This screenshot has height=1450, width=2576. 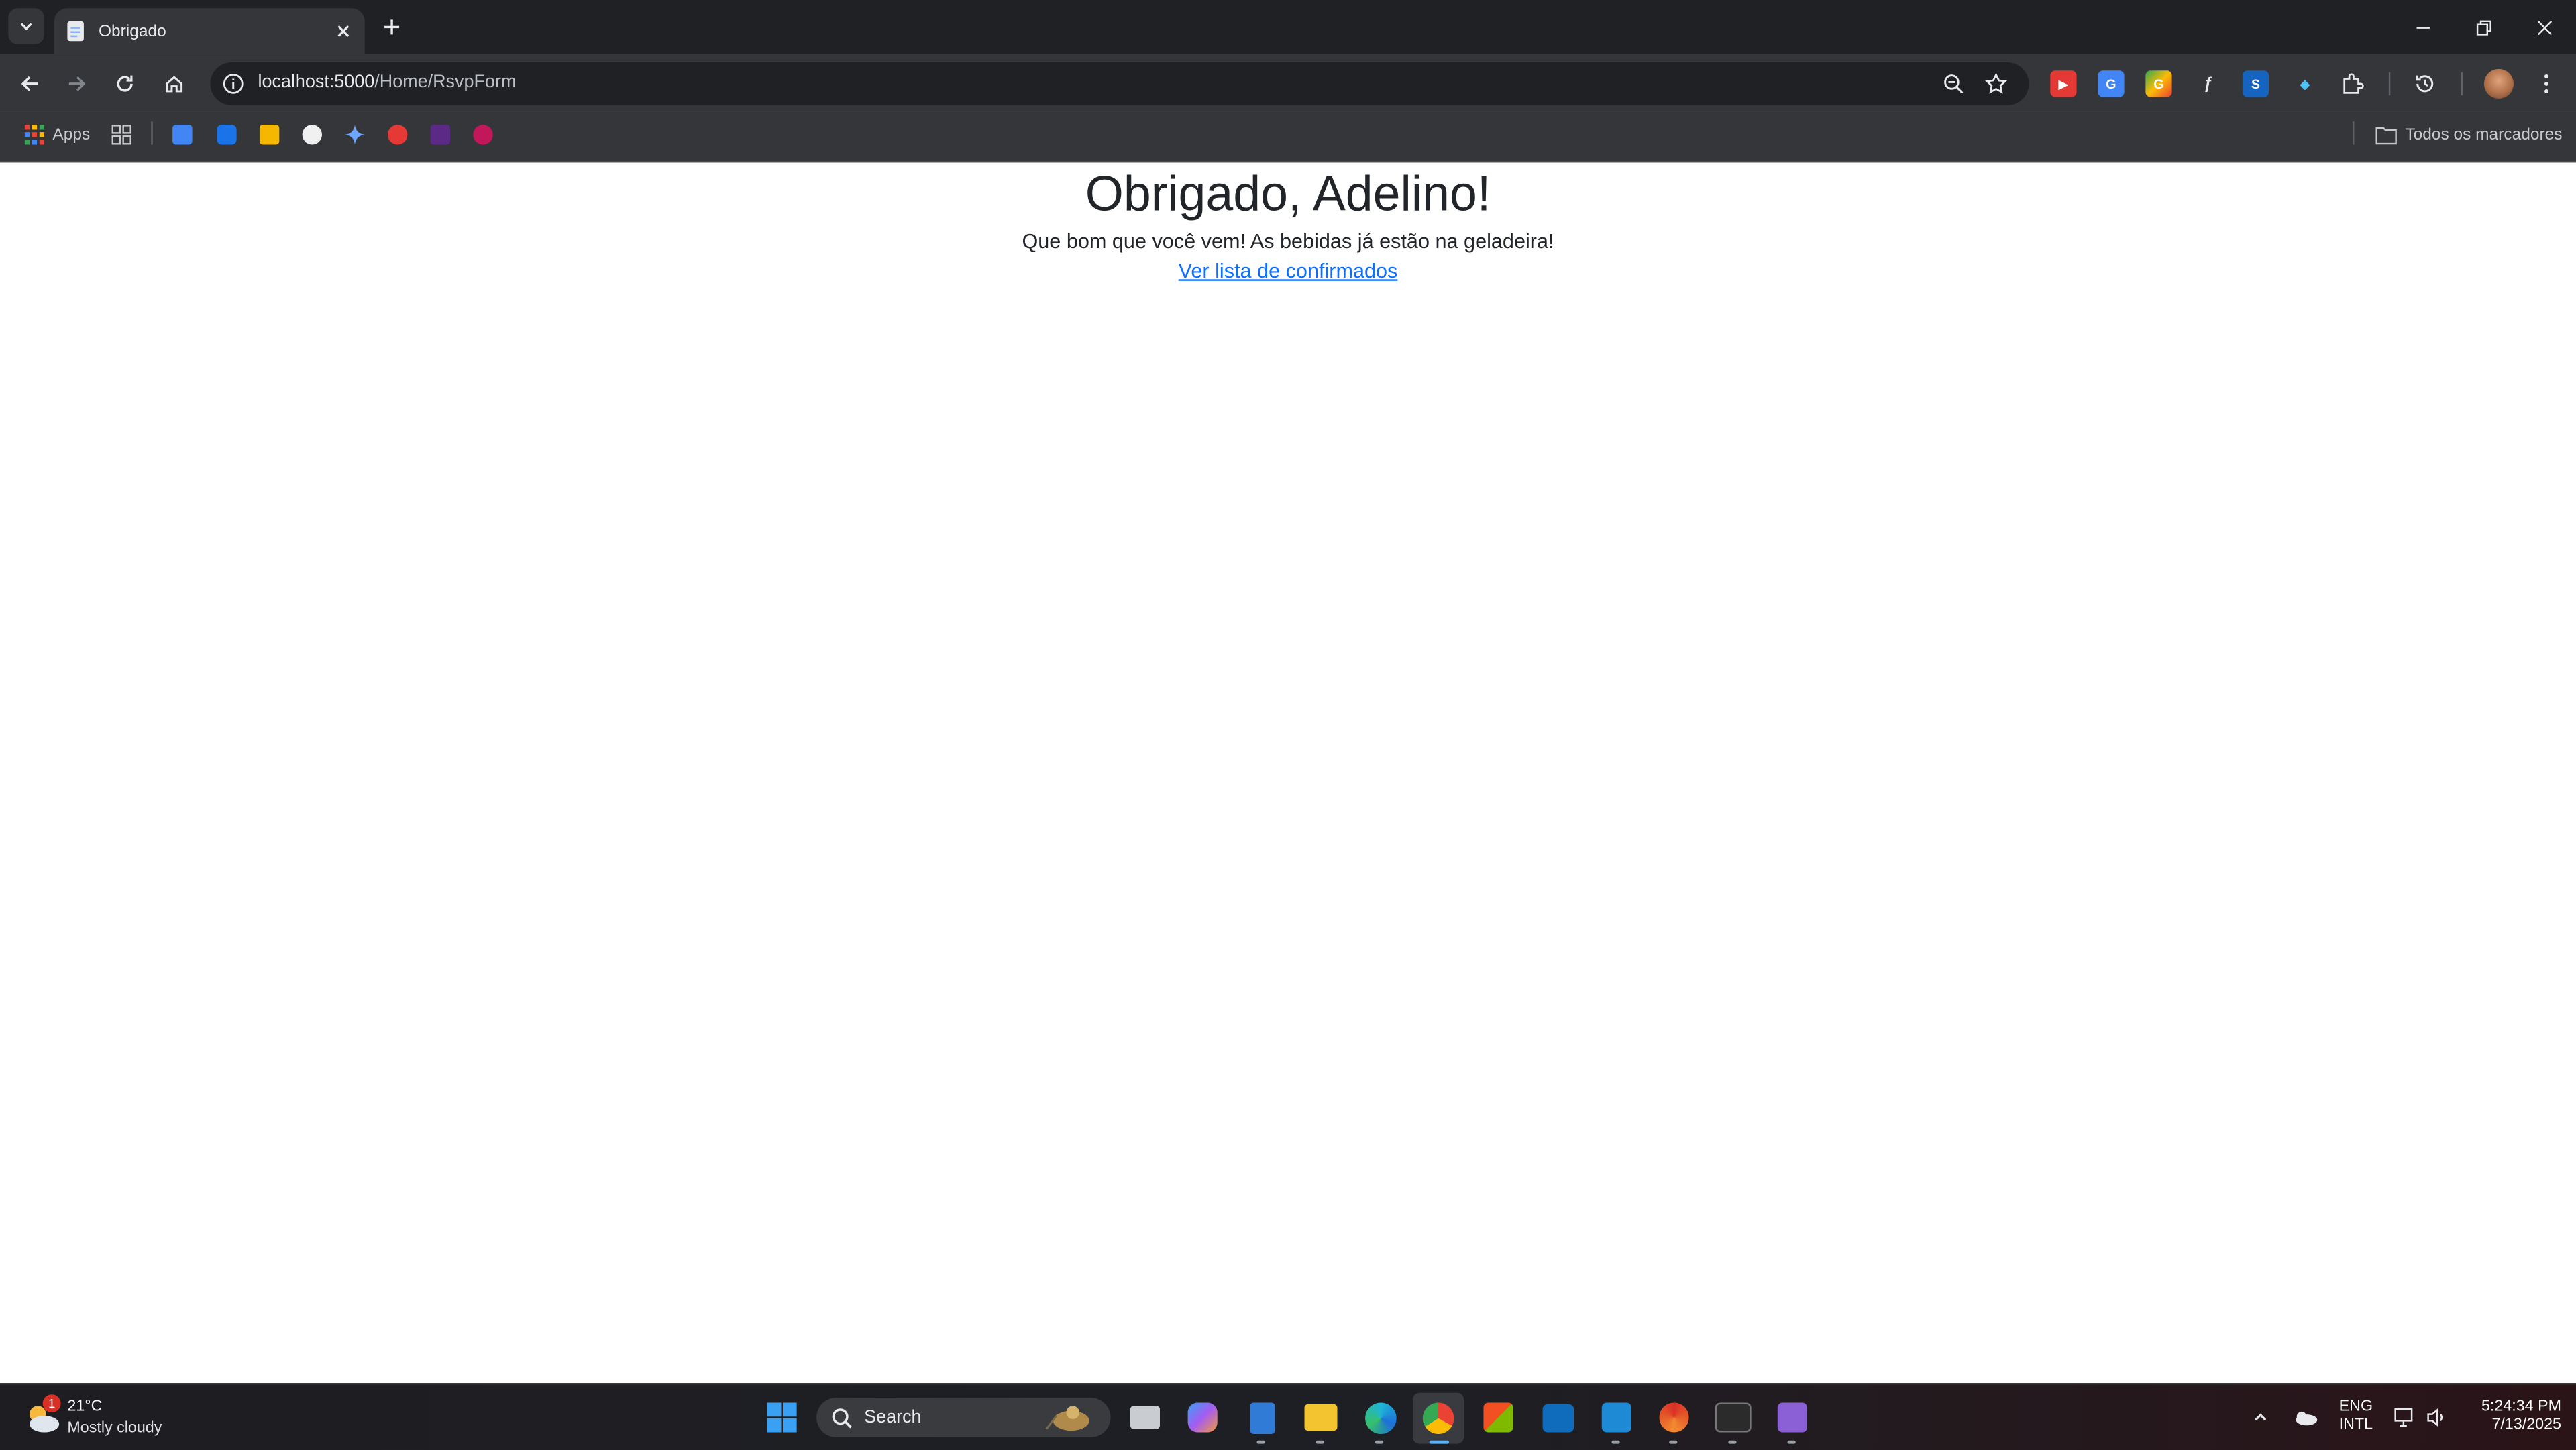 I want to click on profile-avatar, so click(x=2498, y=83).